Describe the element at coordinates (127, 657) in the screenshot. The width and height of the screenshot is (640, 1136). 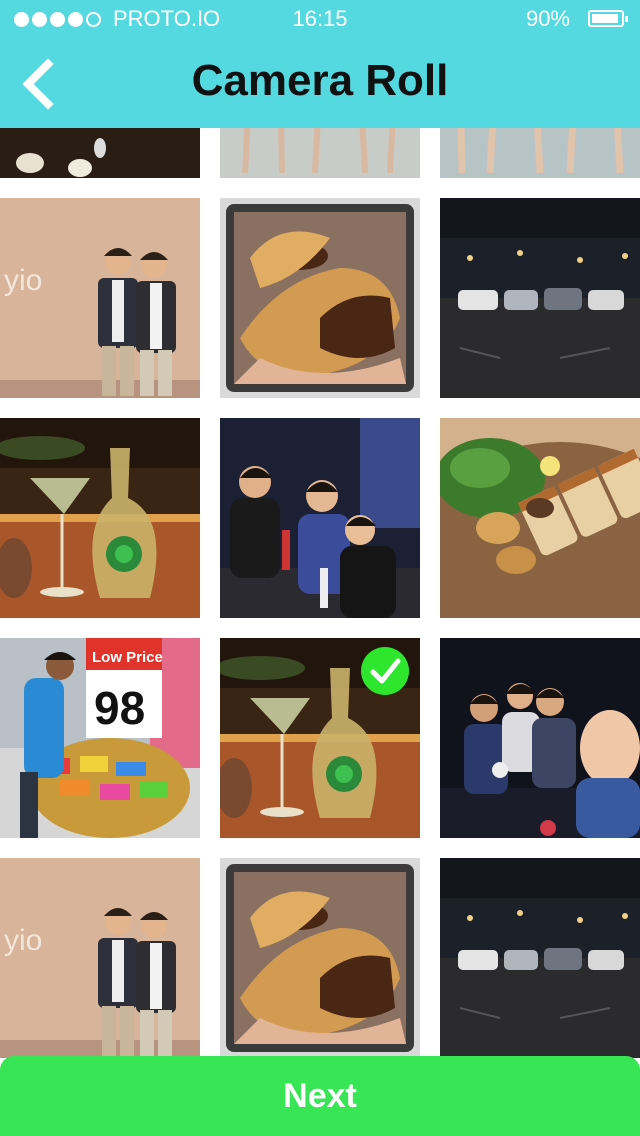
I see `price-sign-title: Low Price` at that location.